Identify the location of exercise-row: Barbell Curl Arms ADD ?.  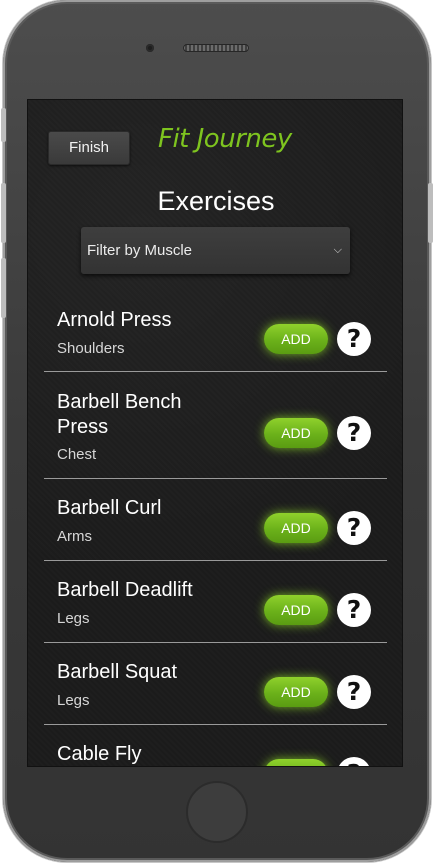
(215, 520).